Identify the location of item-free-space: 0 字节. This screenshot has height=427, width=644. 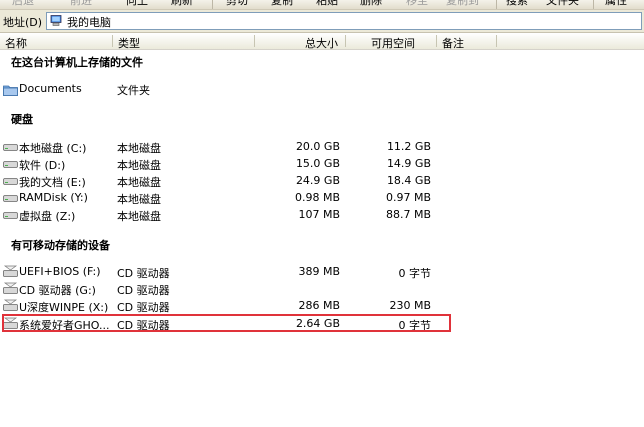
(415, 273).